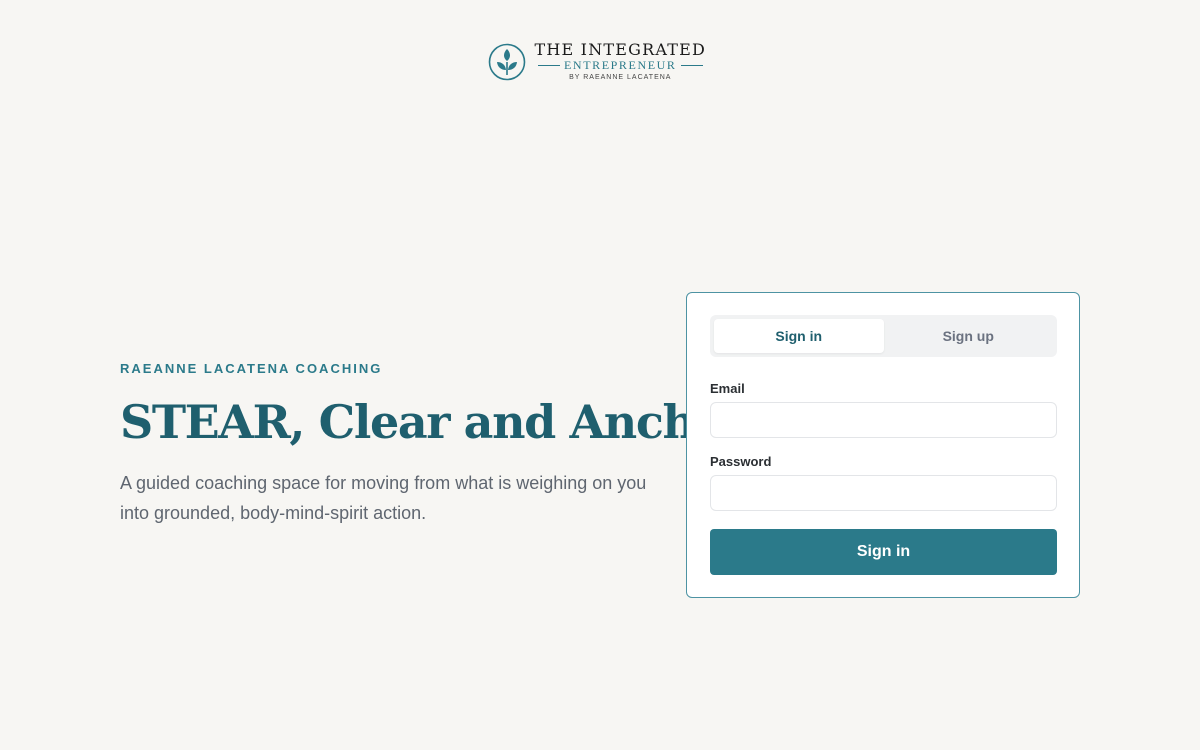  Describe the element at coordinates (741, 461) in the screenshot. I see `password-label: Password` at that location.